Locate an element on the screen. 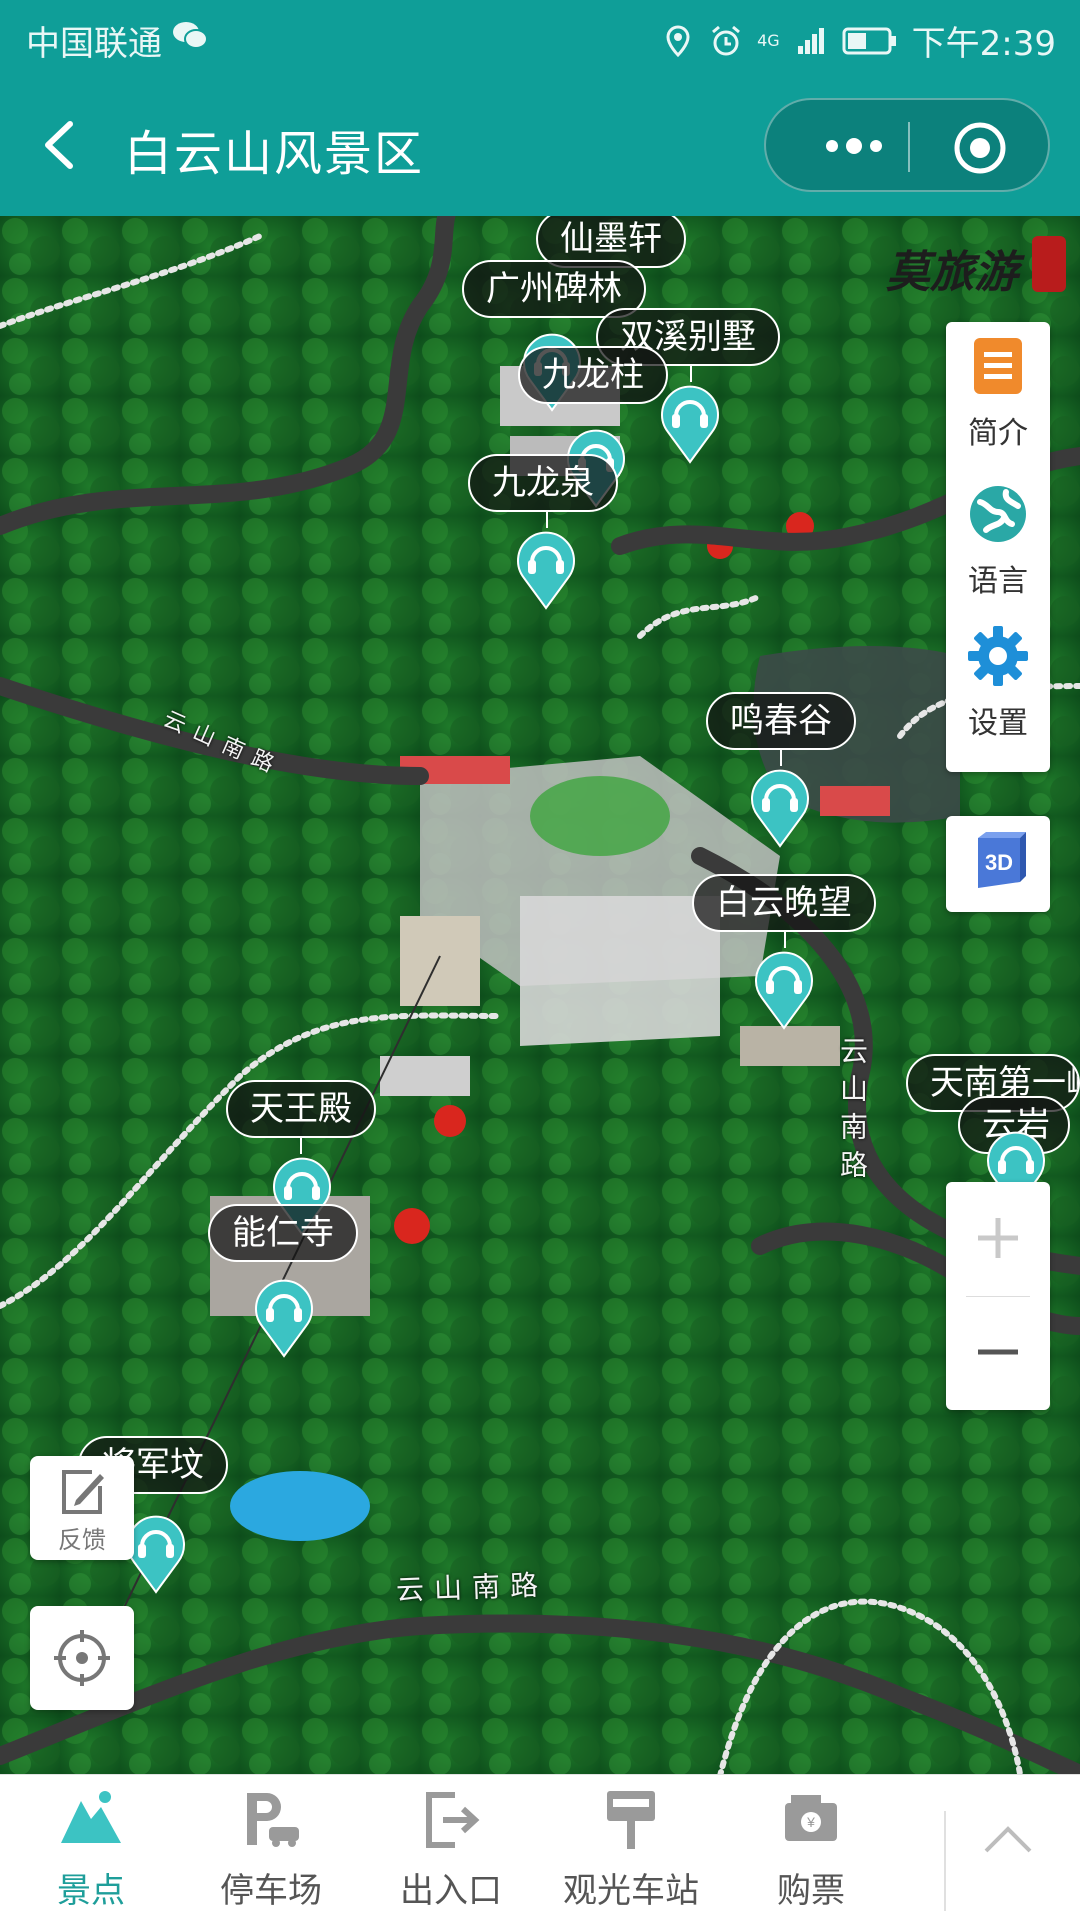 The width and height of the screenshot is (1080, 1921). poi-label-jiulongquan: 九龙泉 is located at coordinates (543, 483).